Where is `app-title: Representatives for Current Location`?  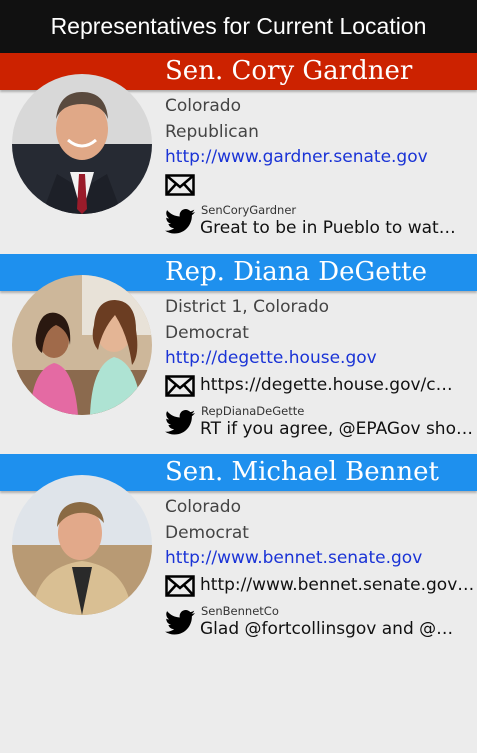
app-title: Representatives for Current Location is located at coordinates (238, 26).